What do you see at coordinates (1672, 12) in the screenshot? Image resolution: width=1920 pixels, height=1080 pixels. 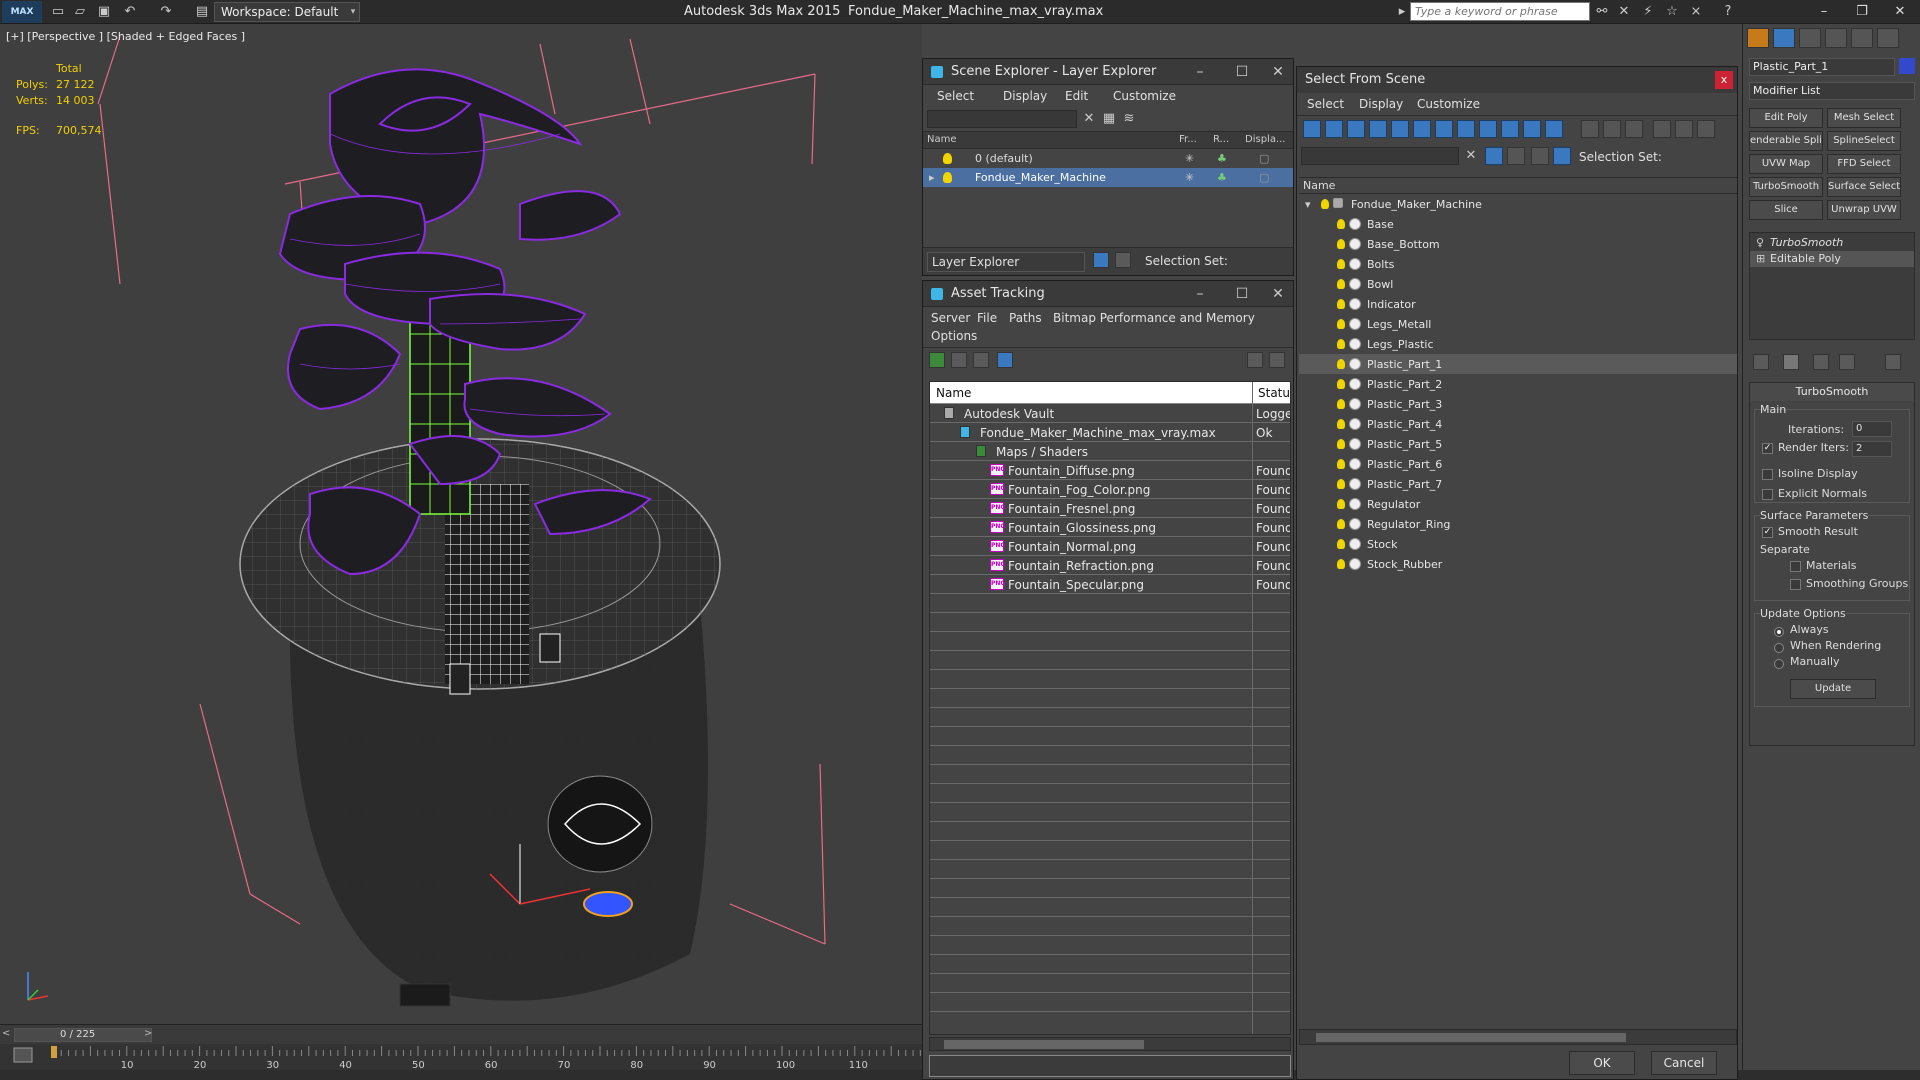 I see `favorites-star-icon: ☆` at bounding box center [1672, 12].